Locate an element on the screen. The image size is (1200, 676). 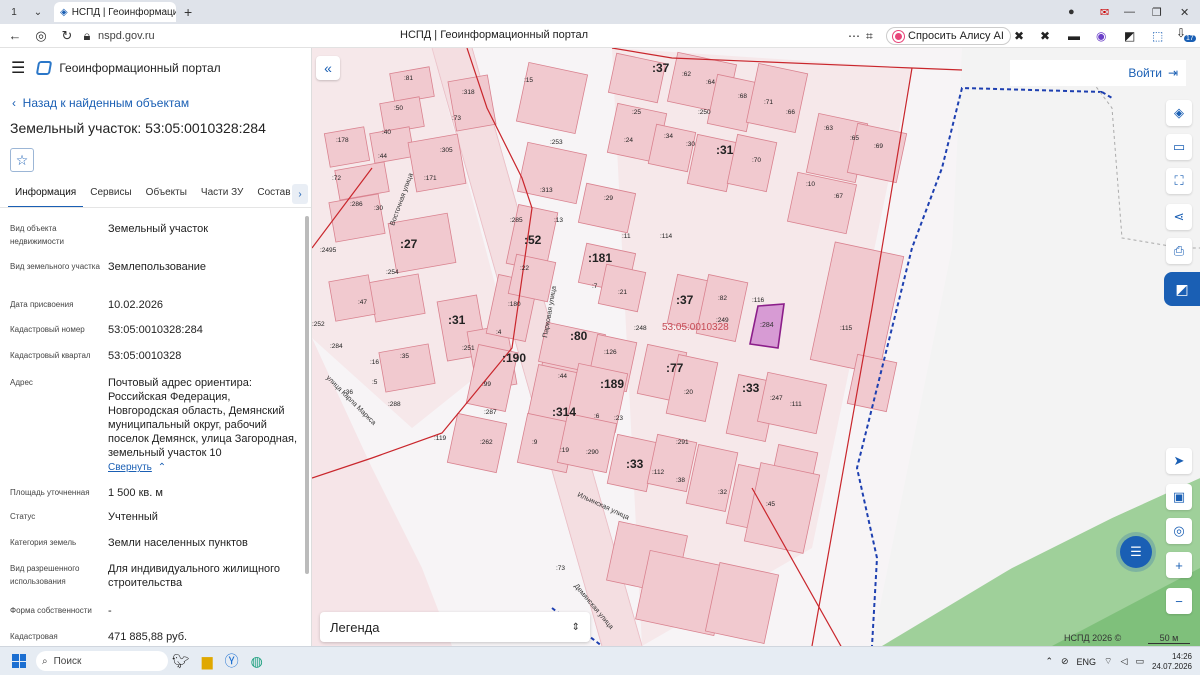
parcel-label: :115 is located at coordinates (846, 328).